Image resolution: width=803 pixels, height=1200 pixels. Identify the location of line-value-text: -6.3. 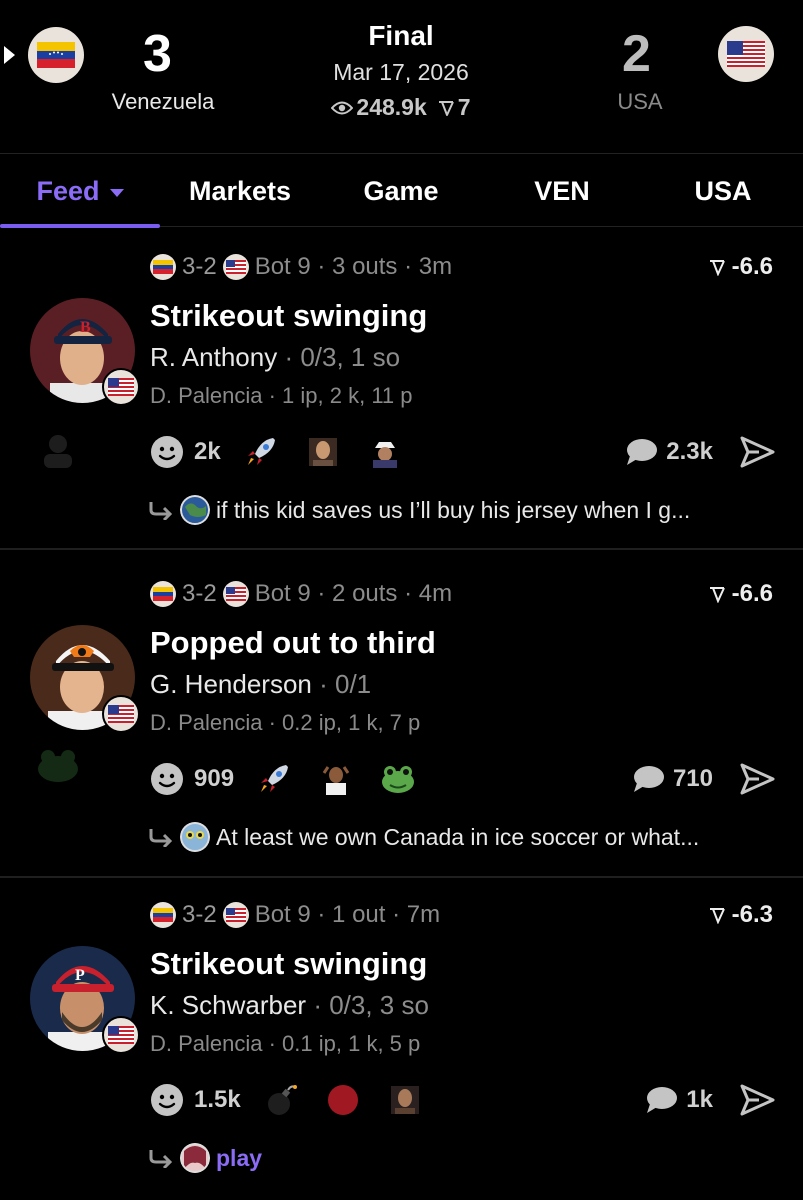
(752, 914).